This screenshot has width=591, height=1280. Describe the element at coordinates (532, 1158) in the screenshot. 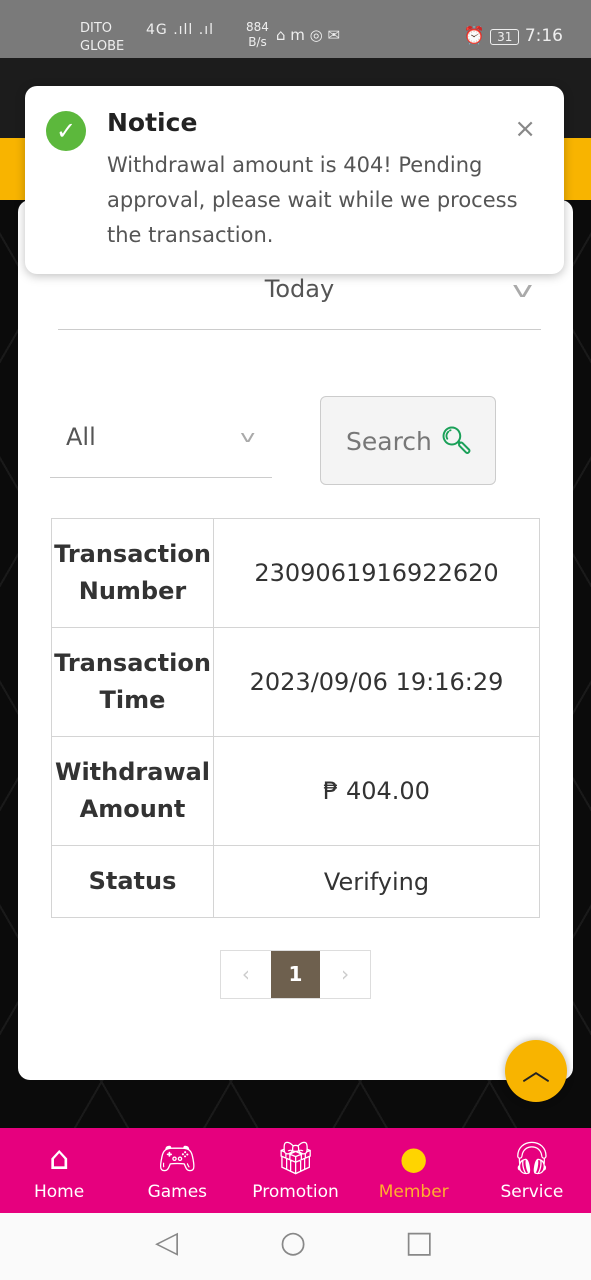

I see `headset-icon: 🎧︎` at that location.